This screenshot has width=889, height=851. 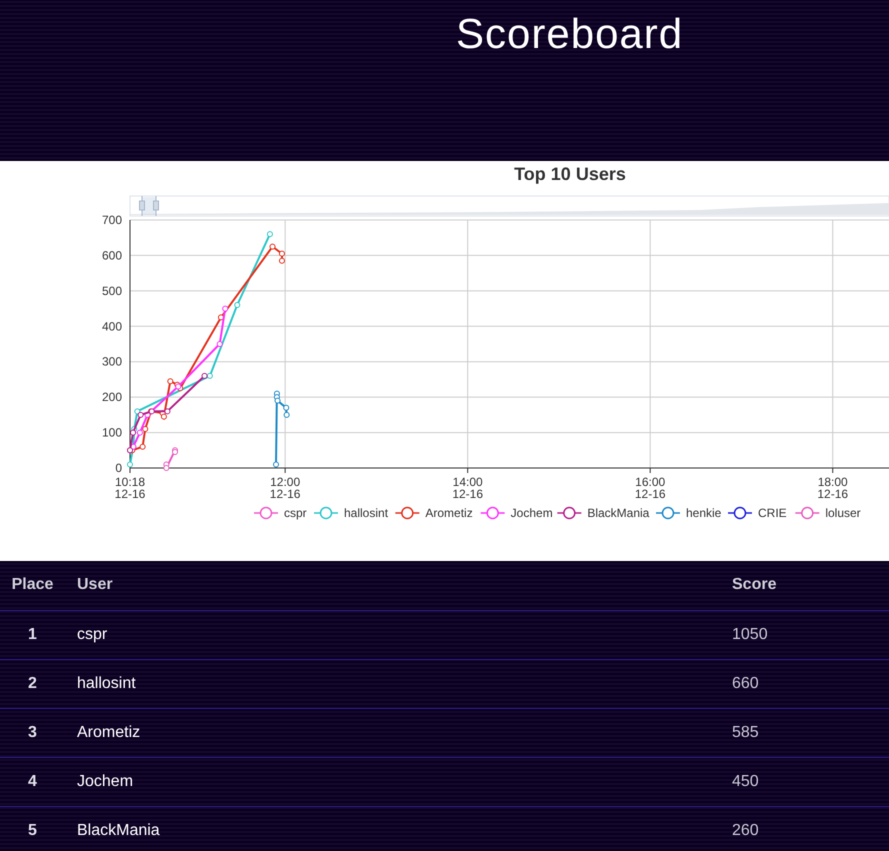 What do you see at coordinates (618, 513) in the screenshot?
I see `legend-label: BlackMania` at bounding box center [618, 513].